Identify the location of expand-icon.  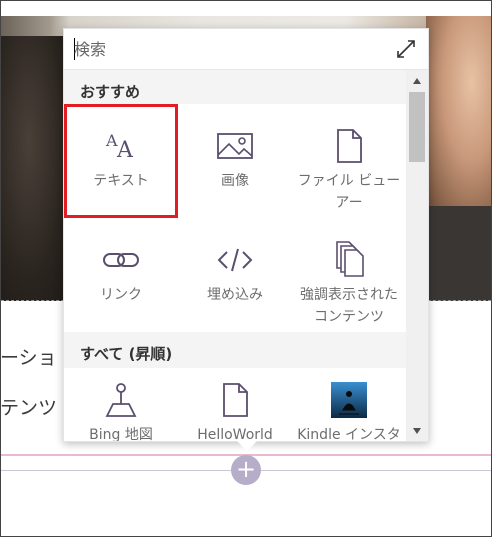
(406, 49).